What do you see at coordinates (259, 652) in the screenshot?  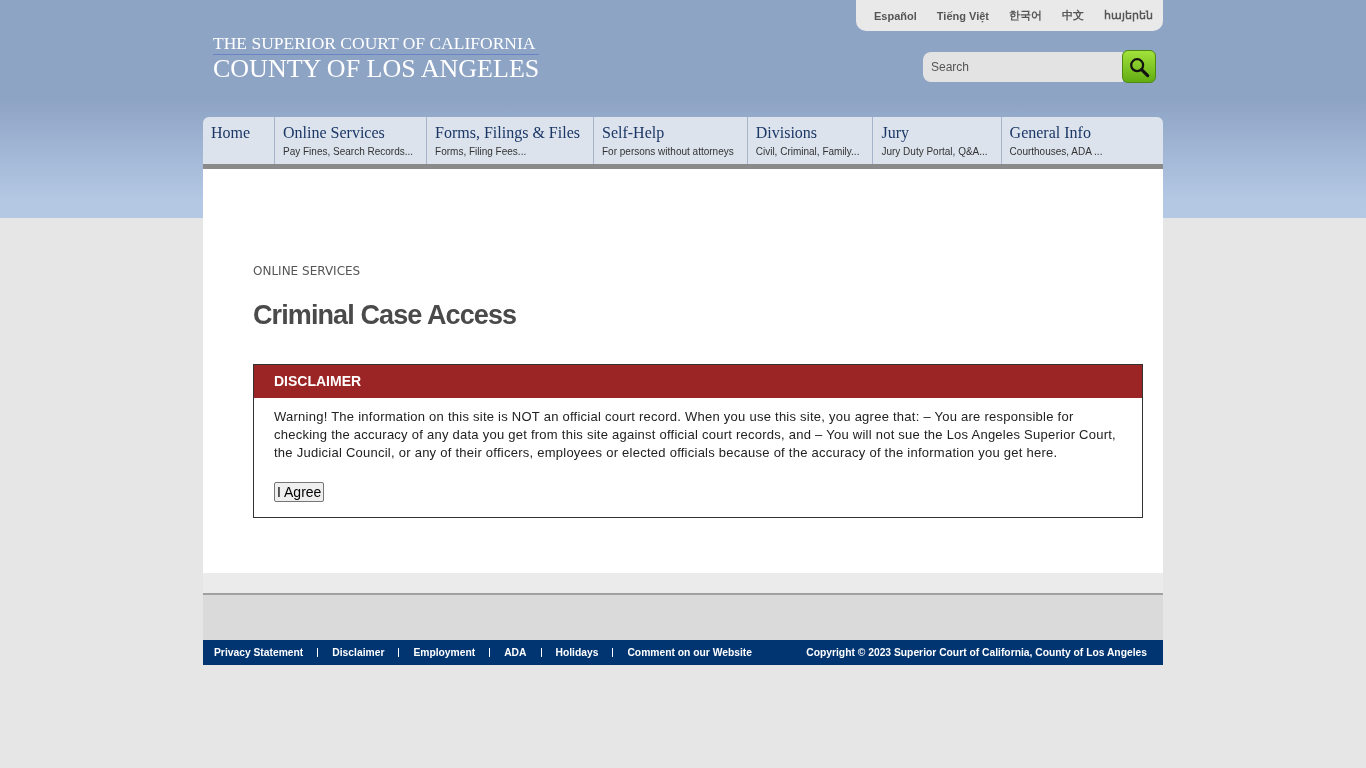 I see `footer-link: Privacy Statement` at bounding box center [259, 652].